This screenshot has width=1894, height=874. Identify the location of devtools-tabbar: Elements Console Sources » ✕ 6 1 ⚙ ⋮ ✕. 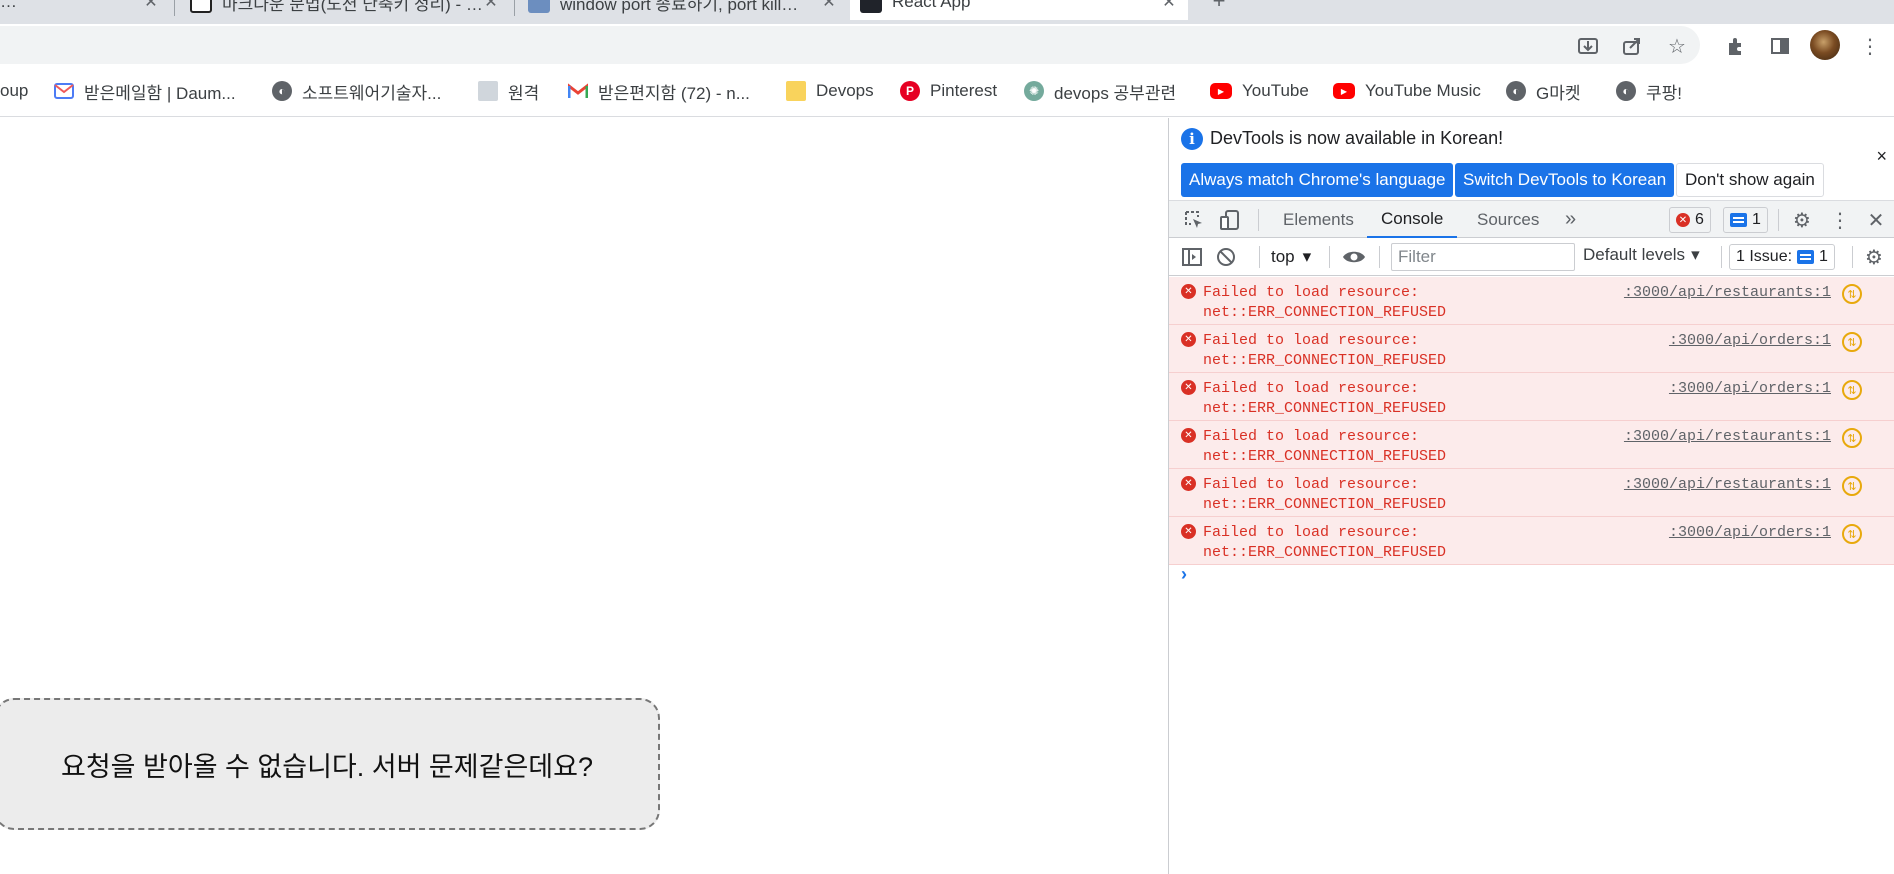
(1531, 219).